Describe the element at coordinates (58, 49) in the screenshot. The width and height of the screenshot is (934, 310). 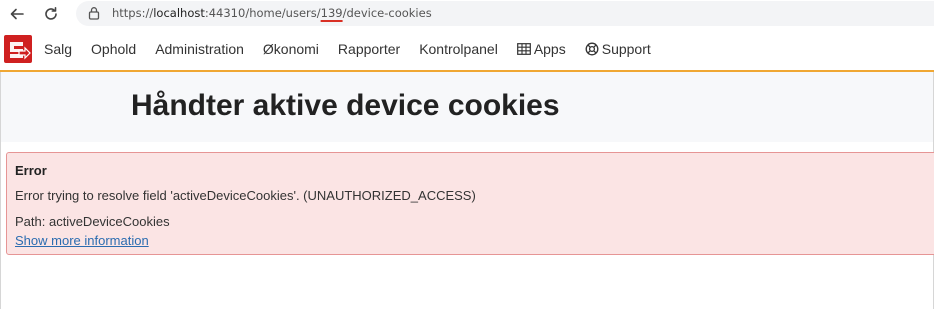
I see `nav-item-salg: Salg` at that location.